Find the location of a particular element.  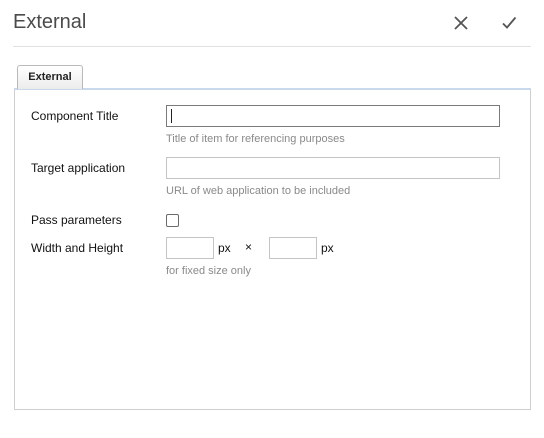

tab-external: External is located at coordinates (50, 77).